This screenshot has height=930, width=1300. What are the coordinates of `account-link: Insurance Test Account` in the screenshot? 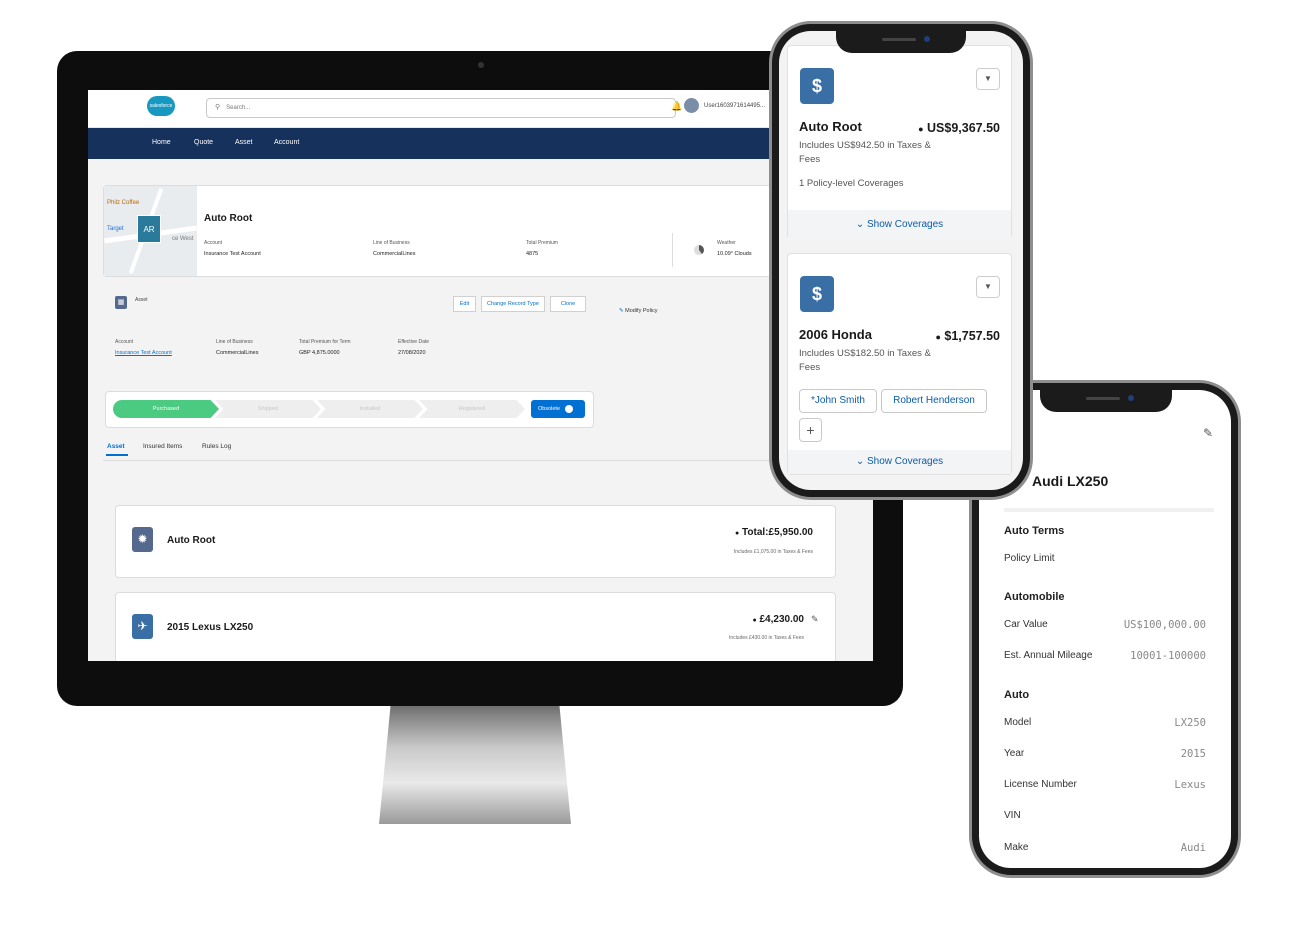 It's located at (143, 353).